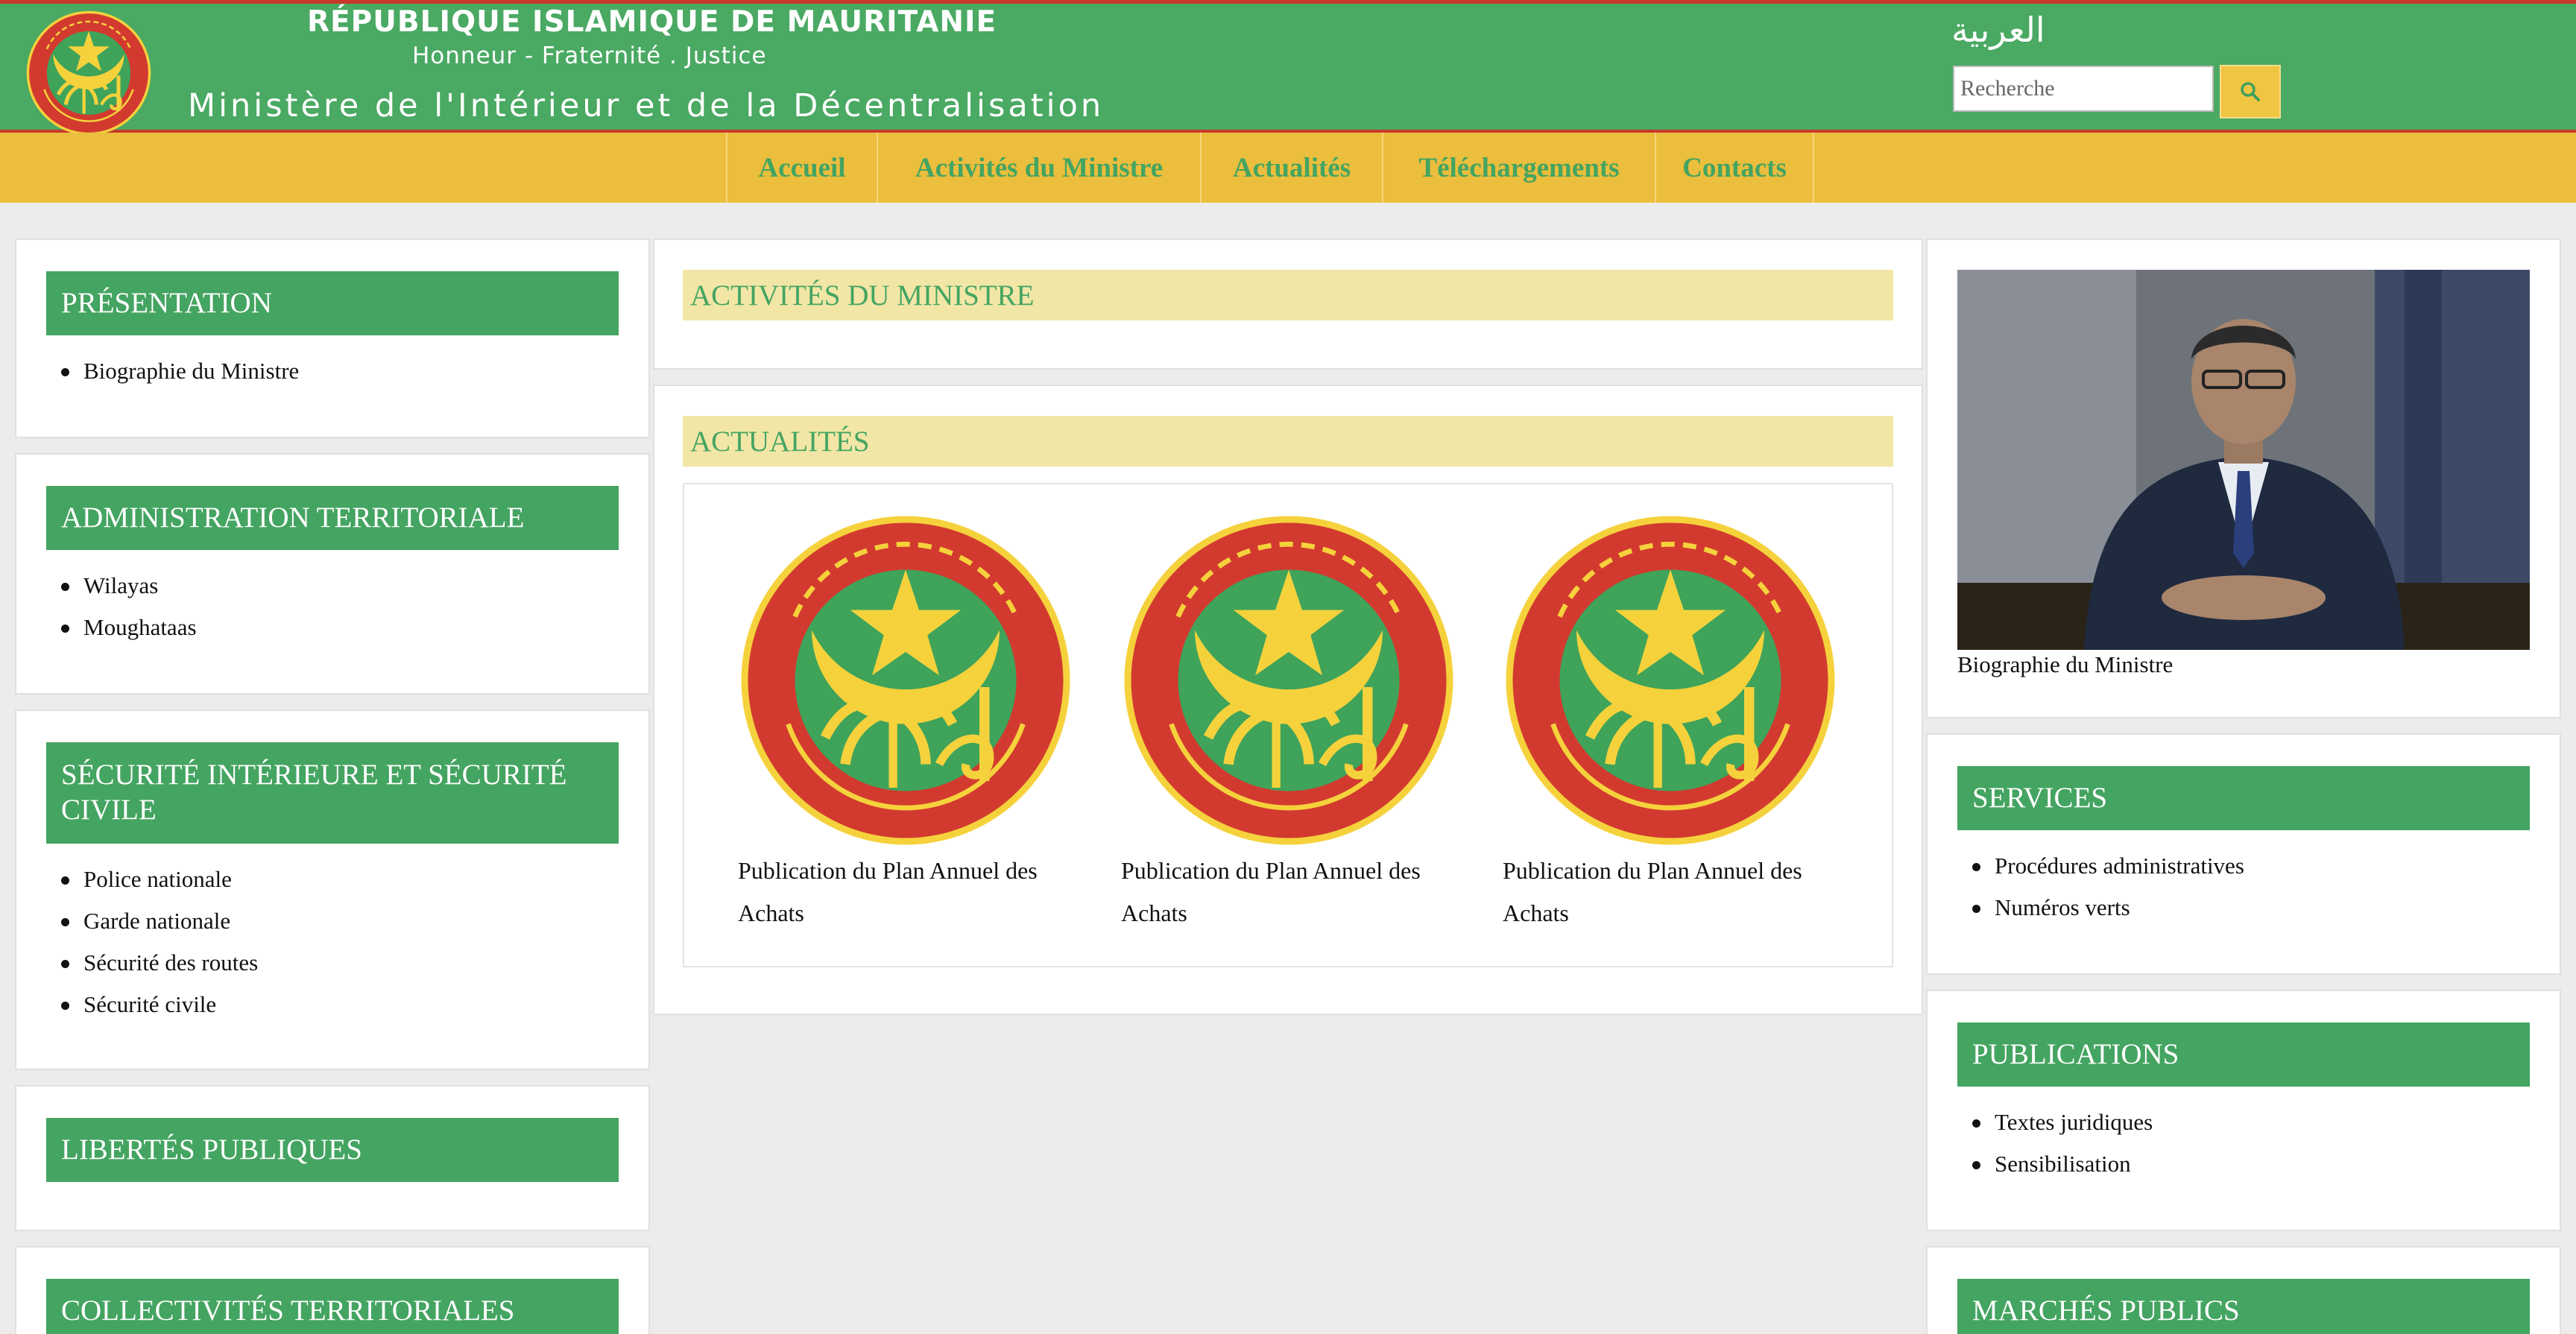 The height and width of the screenshot is (1334, 2576). Describe the element at coordinates (1288, 295) in the screenshot. I see `activites-title: ACTIVITÉS DU MINISTRE` at that location.